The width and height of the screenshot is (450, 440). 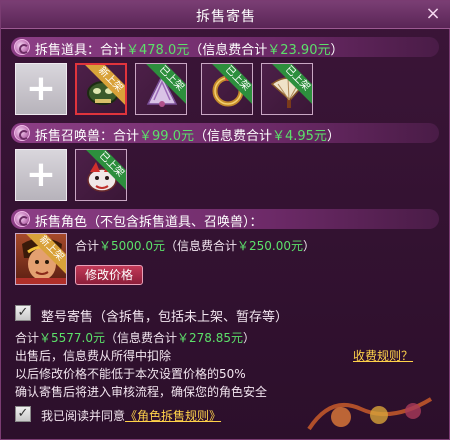 What do you see at coordinates (225, 133) in the screenshot?
I see `pets-section-header: 拆售召唤兽：合计￥99.0元（信息费合计￥4.95元）` at bounding box center [225, 133].